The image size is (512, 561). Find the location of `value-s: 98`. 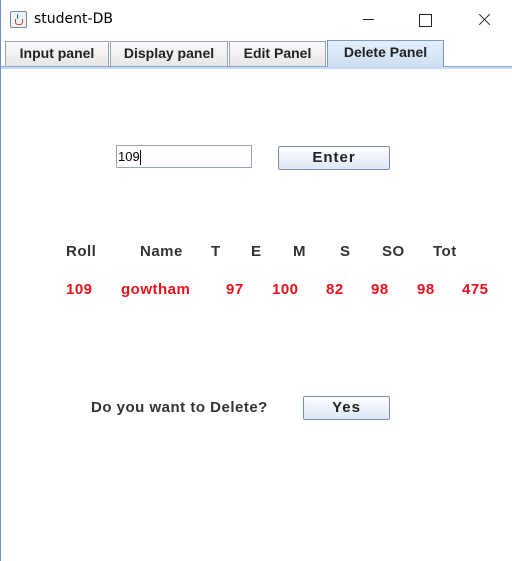

value-s: 98 is located at coordinates (380, 289).